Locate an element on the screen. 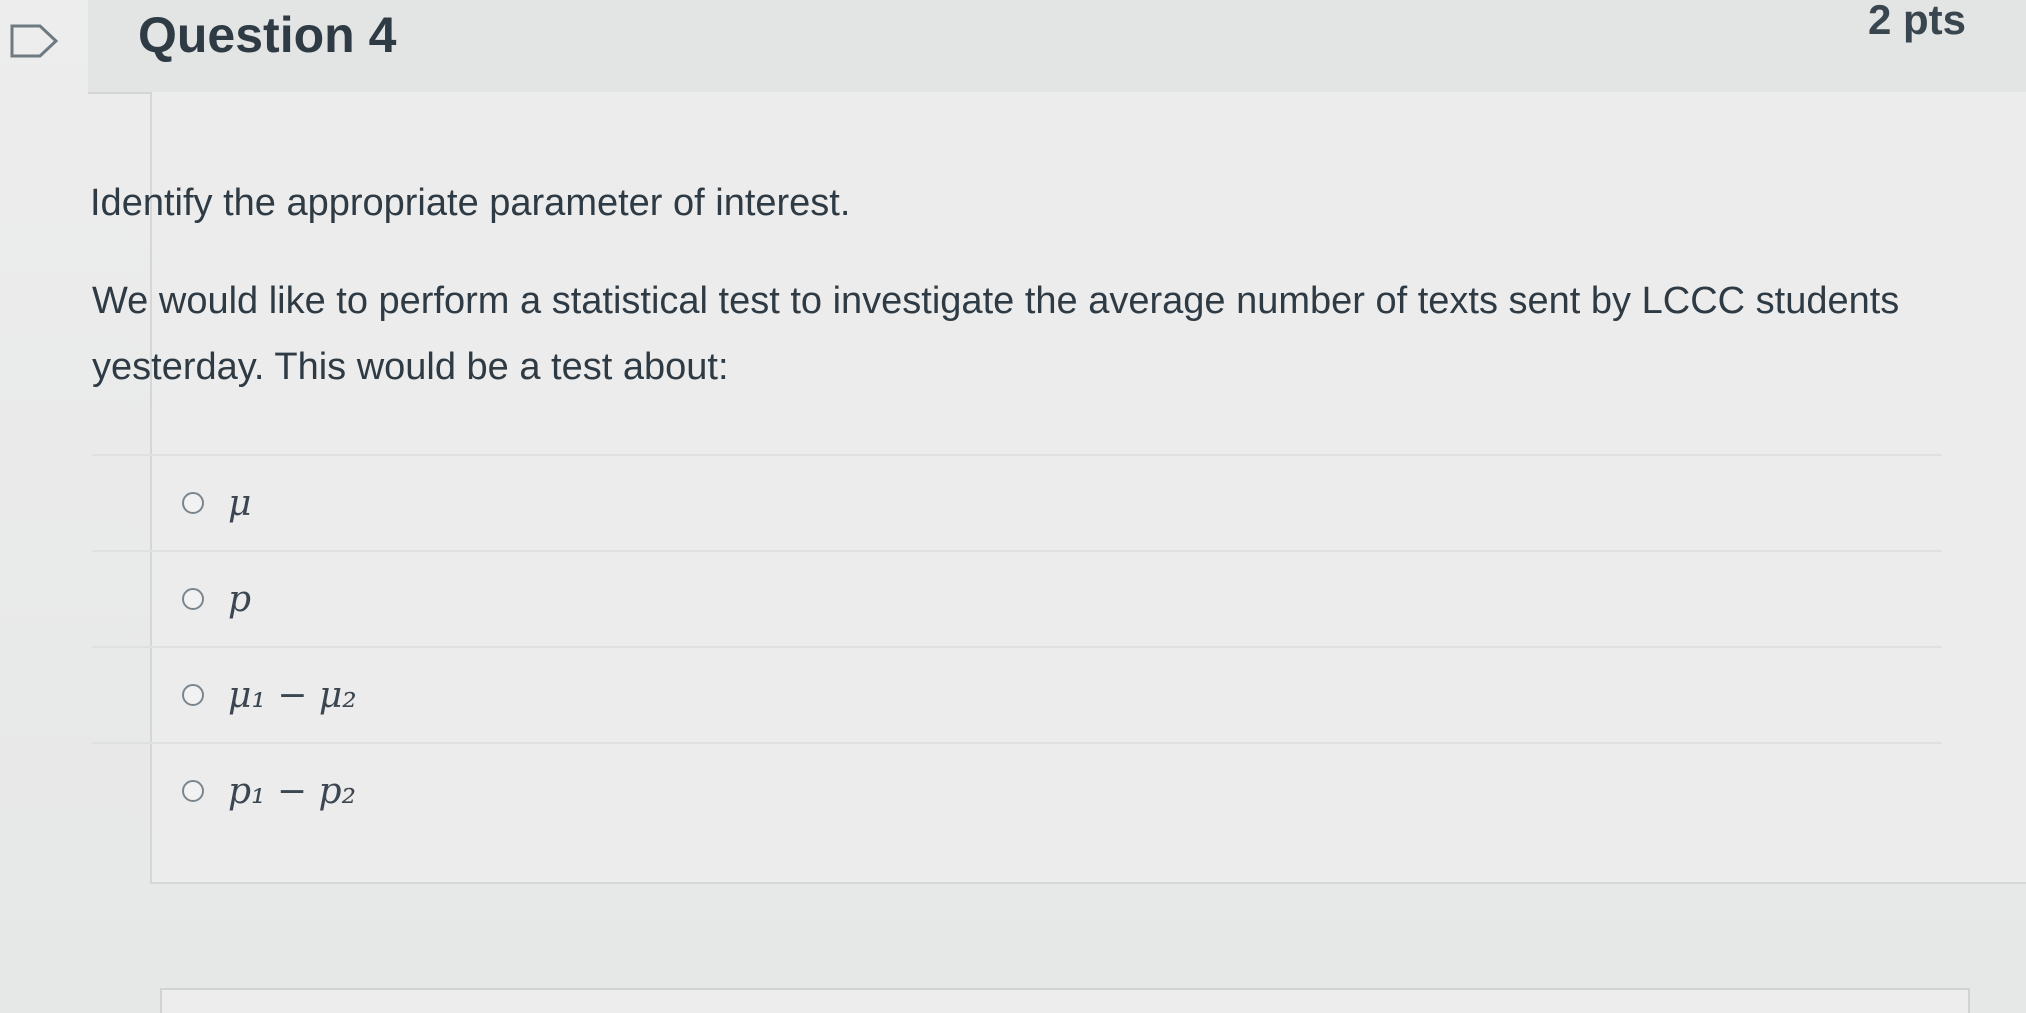 Image resolution: width=2026 pixels, height=1013 pixels. answer-option-p: p is located at coordinates (1017, 598).